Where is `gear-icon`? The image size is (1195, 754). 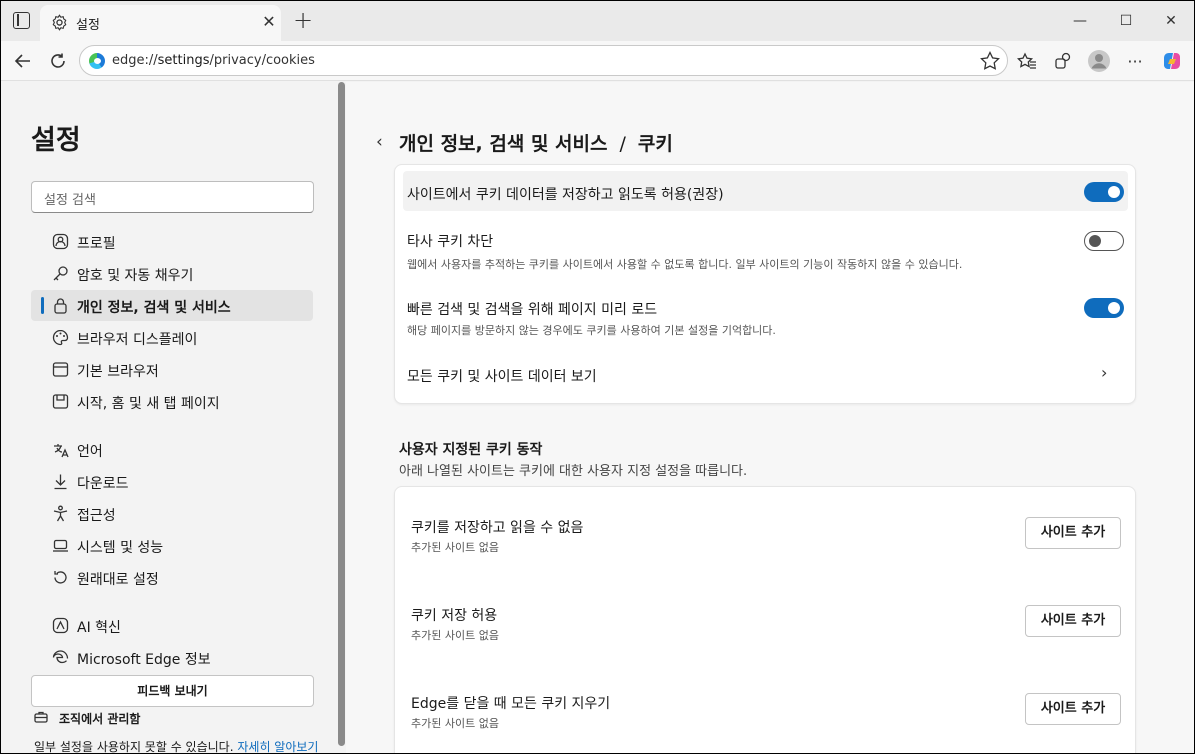 gear-icon is located at coordinates (59, 22).